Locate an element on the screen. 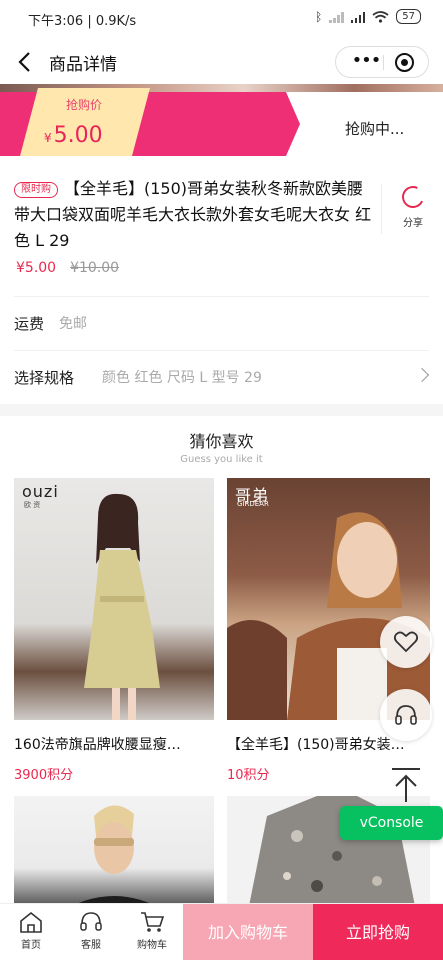  favorite-button is located at coordinates (406, 642).